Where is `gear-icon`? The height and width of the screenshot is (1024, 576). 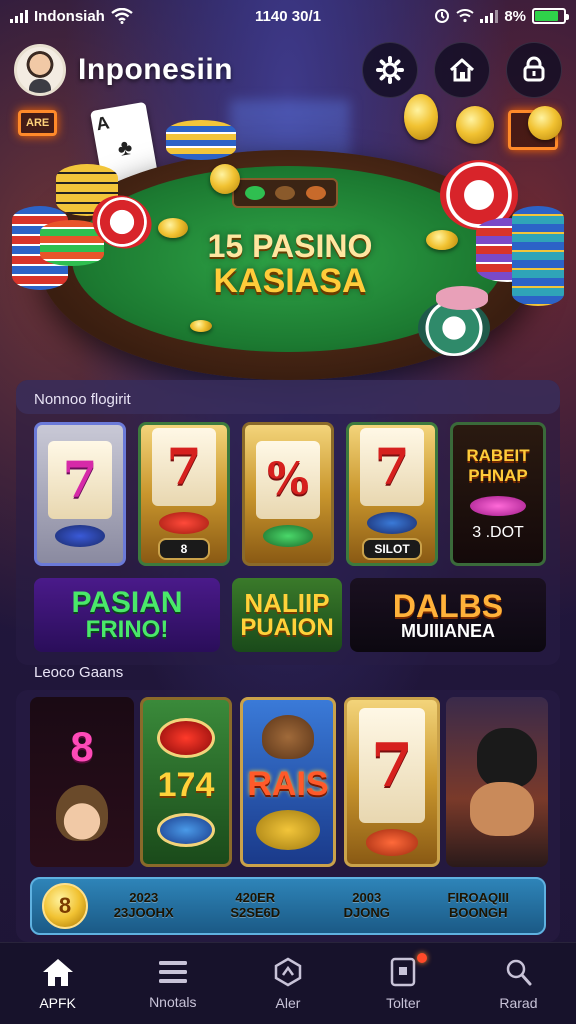
gear-icon is located at coordinates (390, 70).